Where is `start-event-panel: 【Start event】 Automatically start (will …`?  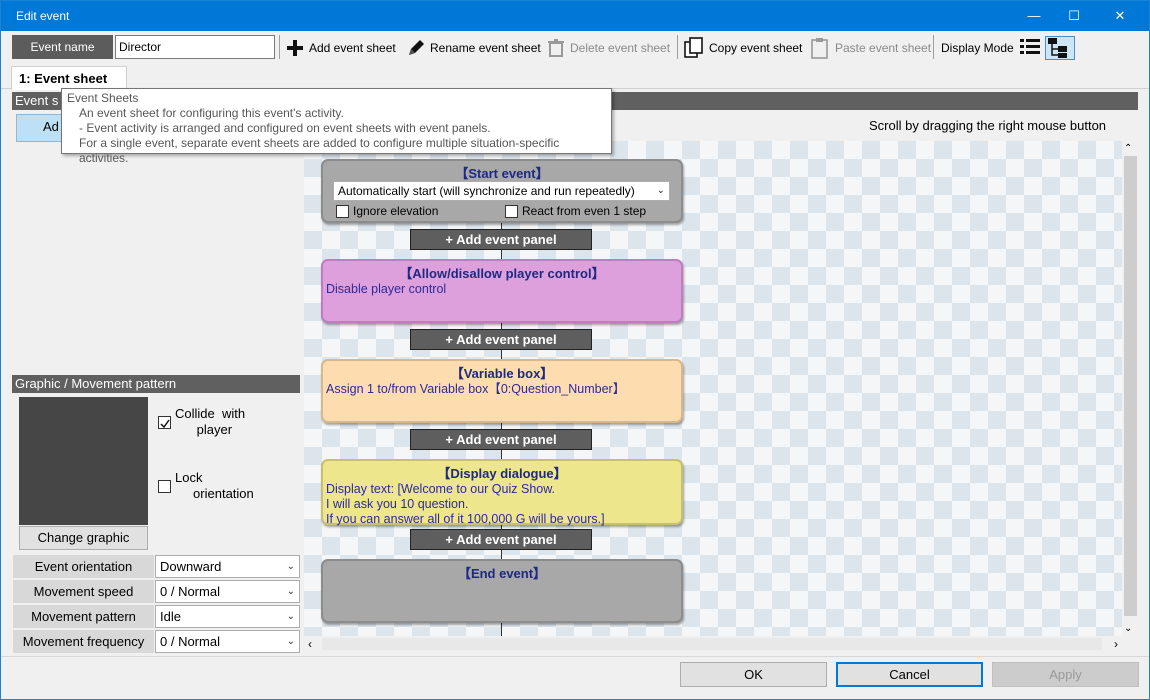
start-event-panel: 【Start event】 Automatically start (will … is located at coordinates (502, 191).